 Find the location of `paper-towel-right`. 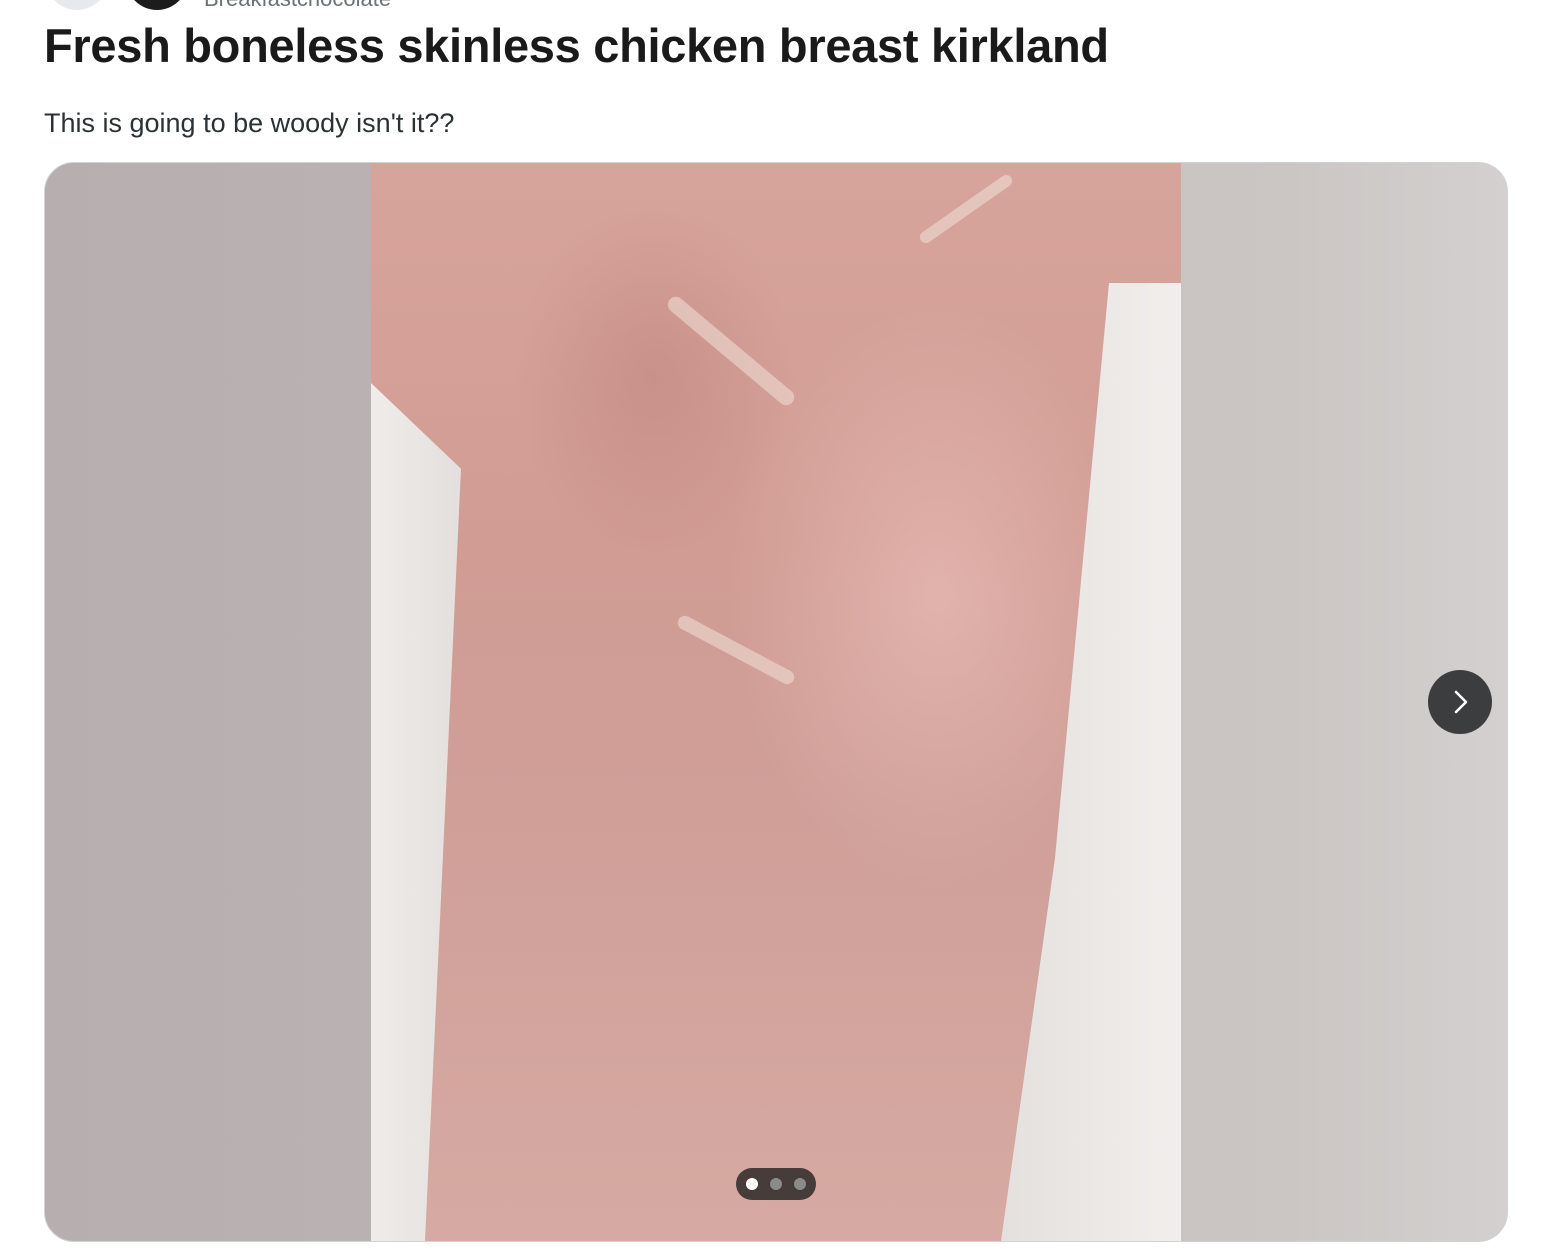

paper-towel-right is located at coordinates (1091, 762).